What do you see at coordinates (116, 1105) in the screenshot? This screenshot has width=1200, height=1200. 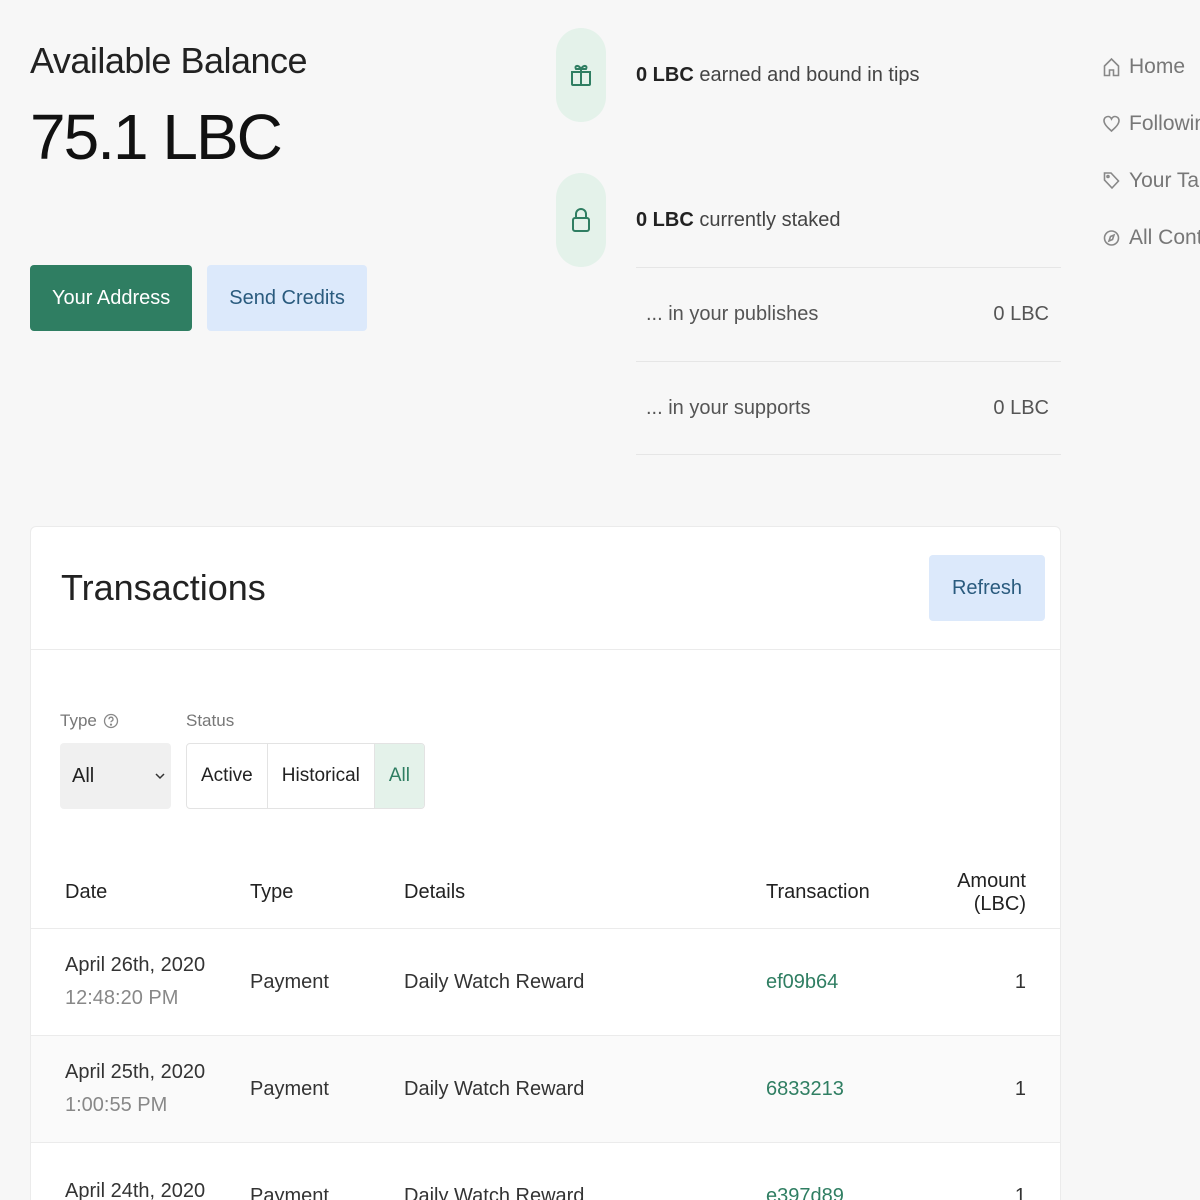 I see `row-date-time: 1:00:55 PM` at bounding box center [116, 1105].